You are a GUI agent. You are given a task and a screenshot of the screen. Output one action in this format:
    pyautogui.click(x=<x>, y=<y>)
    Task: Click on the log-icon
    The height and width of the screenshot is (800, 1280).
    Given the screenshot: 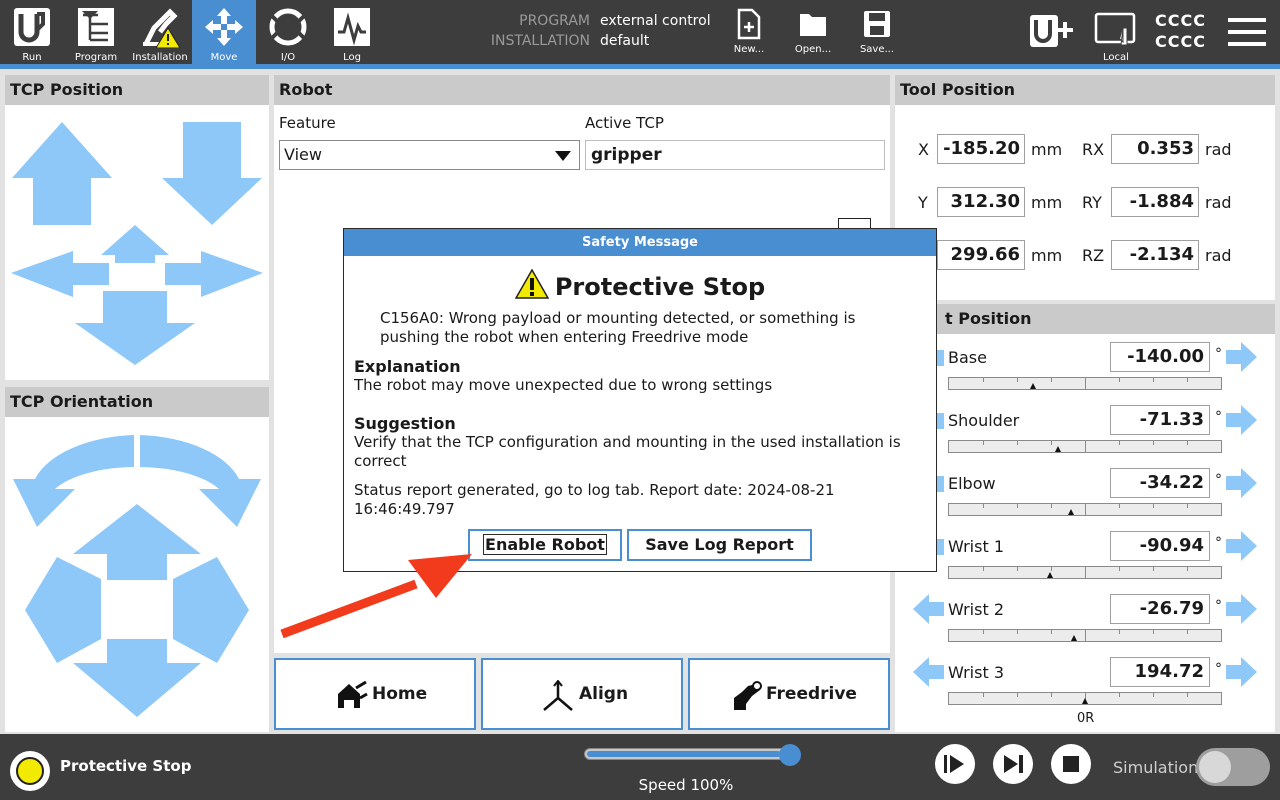 What is the action you would take?
    pyautogui.click(x=352, y=27)
    